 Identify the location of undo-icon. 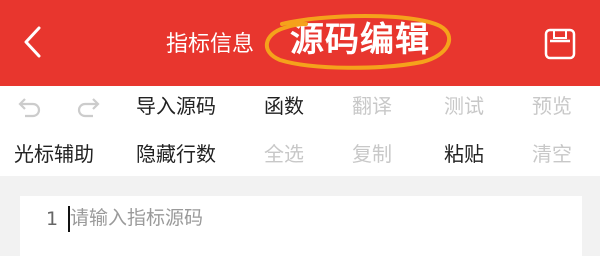
(29, 108).